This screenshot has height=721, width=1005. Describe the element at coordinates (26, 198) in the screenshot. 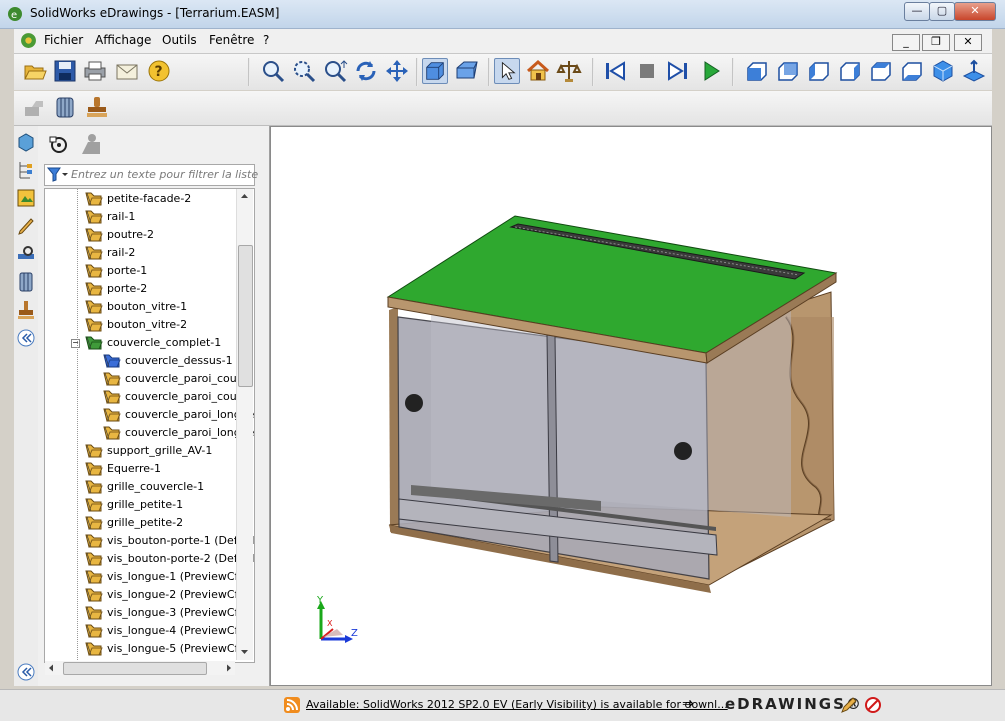

I see `sheets-tab-icon` at that location.